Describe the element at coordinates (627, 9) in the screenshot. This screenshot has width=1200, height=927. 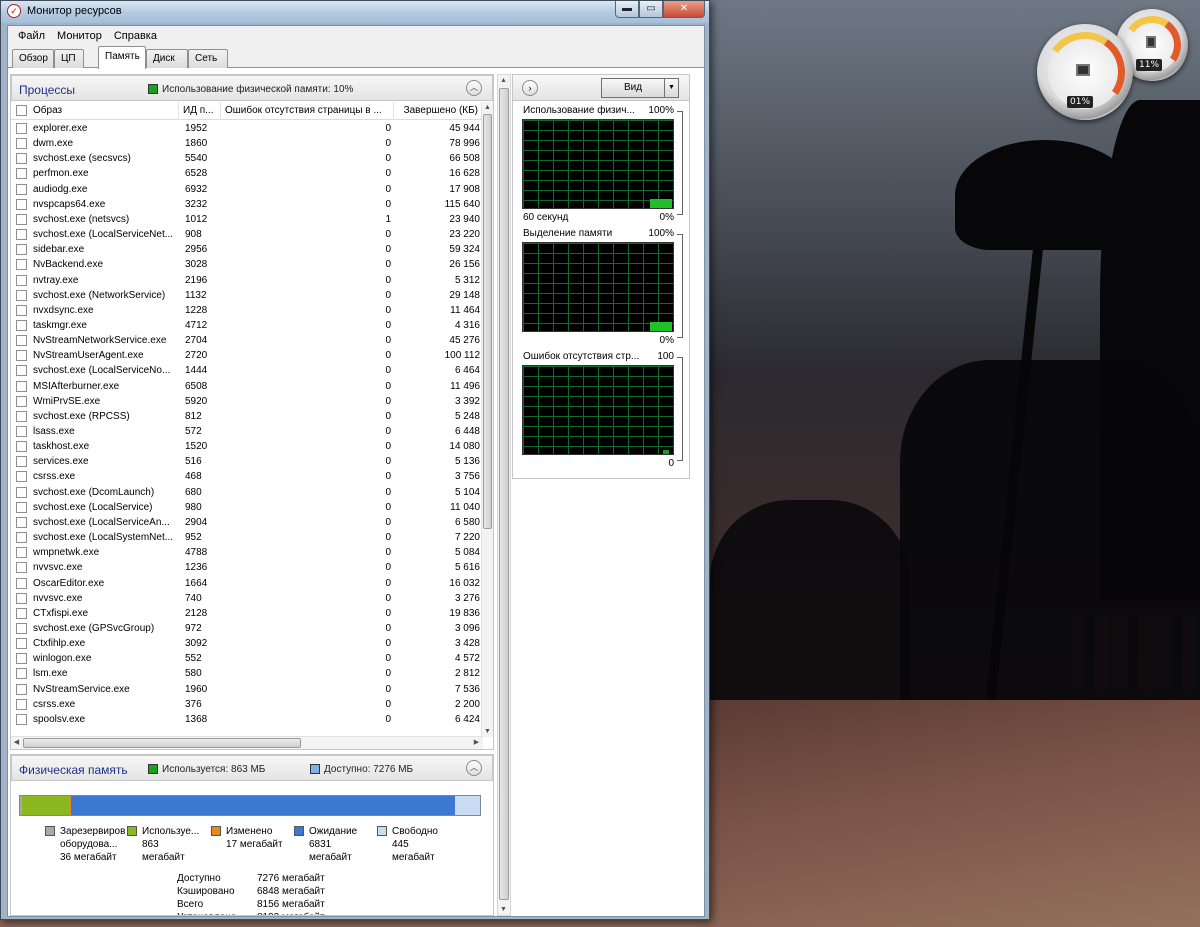
I see `minimize-button: ▬` at that location.